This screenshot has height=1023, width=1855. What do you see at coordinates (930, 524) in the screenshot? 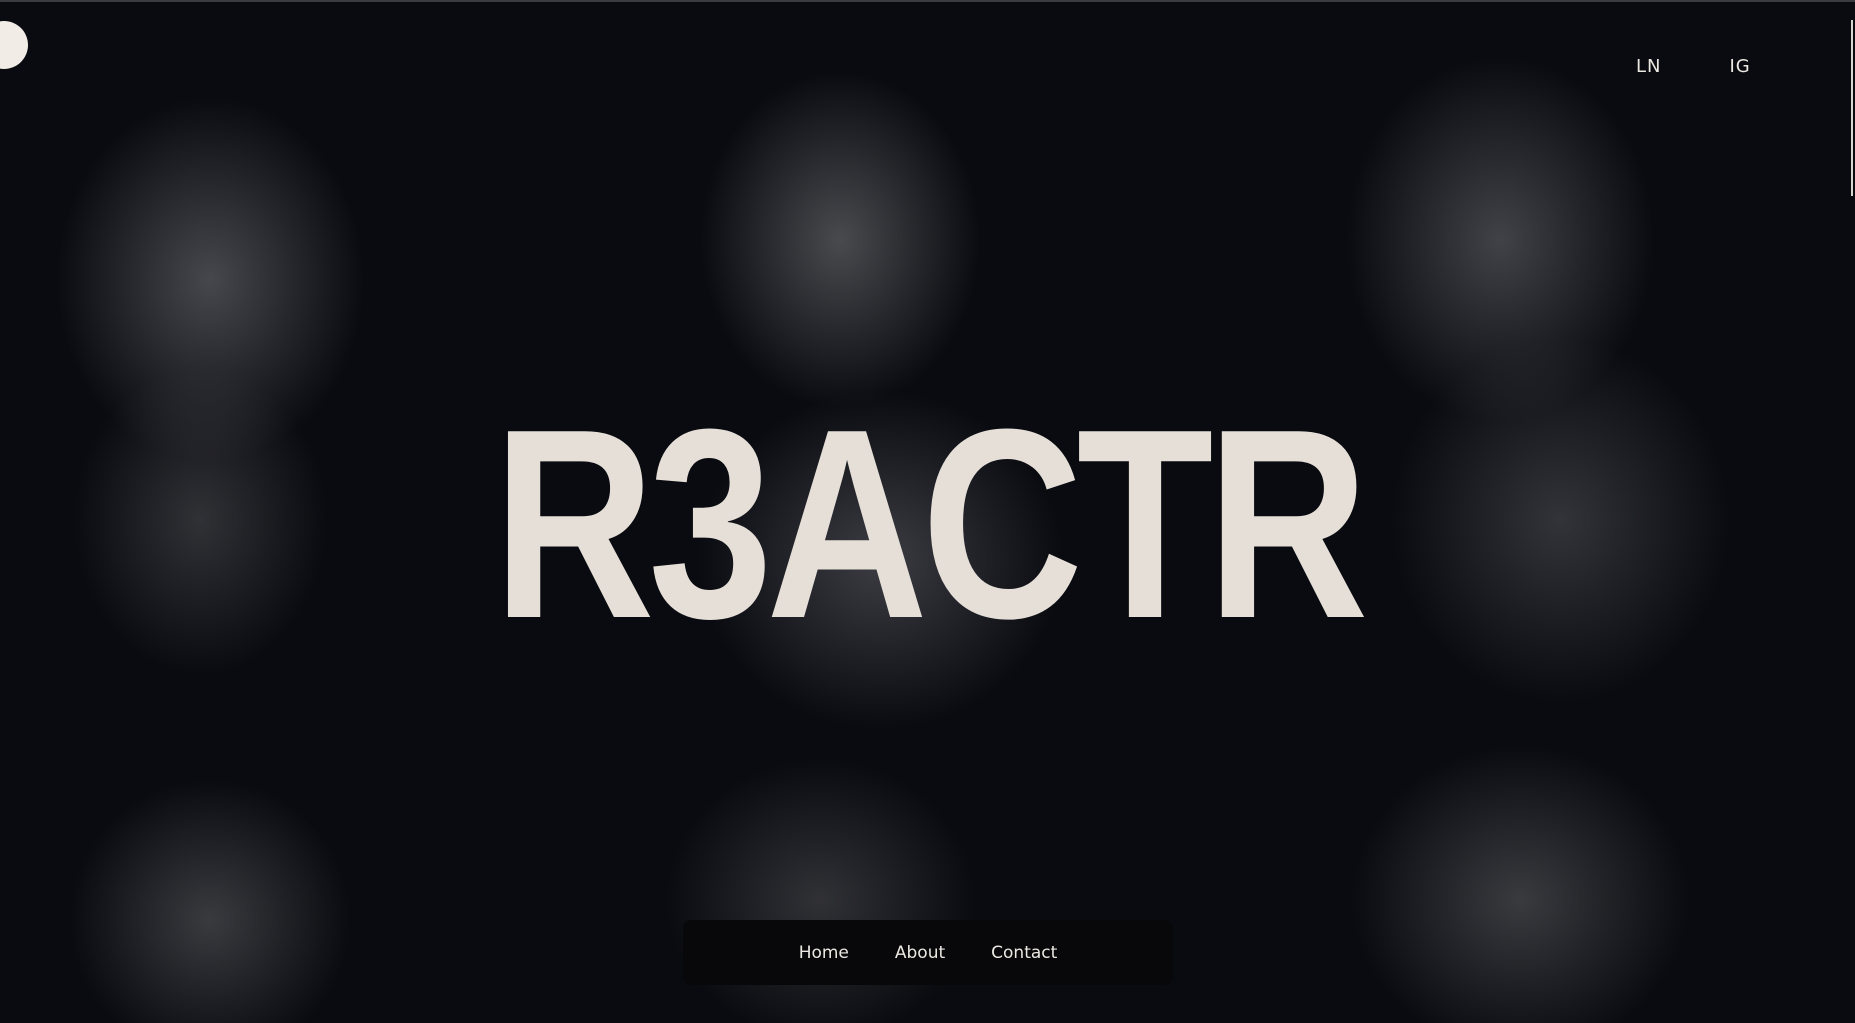
I see `hero-title: R3ACTR` at bounding box center [930, 524].